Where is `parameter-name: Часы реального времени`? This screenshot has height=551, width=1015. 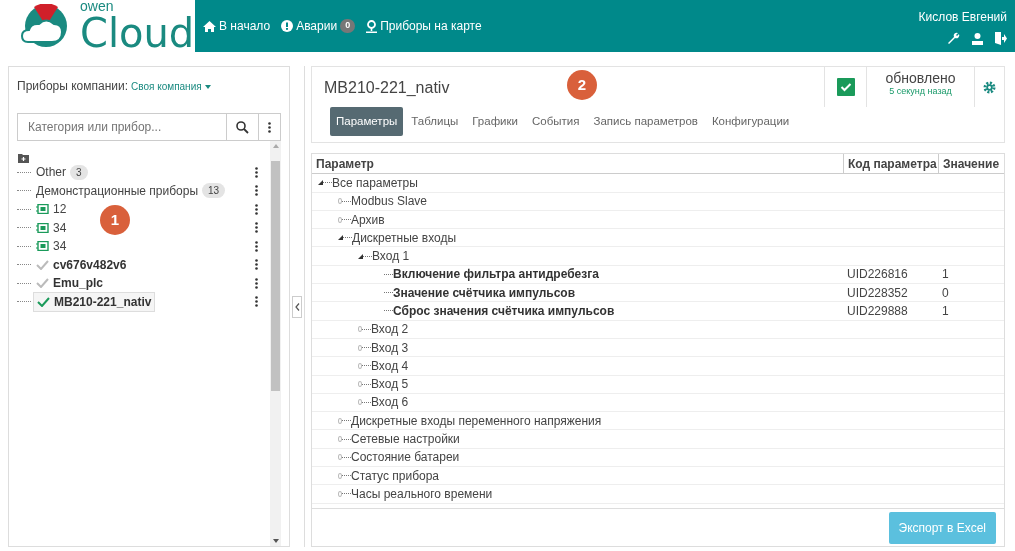
parameter-name: Часы реального времени is located at coordinates (422, 493).